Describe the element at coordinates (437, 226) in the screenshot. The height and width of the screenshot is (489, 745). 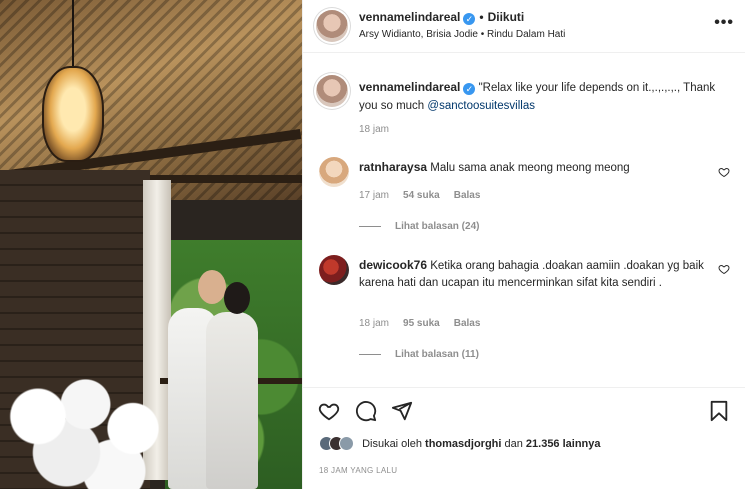
I see `view-replies-label: Lihat balasan (24)` at that location.